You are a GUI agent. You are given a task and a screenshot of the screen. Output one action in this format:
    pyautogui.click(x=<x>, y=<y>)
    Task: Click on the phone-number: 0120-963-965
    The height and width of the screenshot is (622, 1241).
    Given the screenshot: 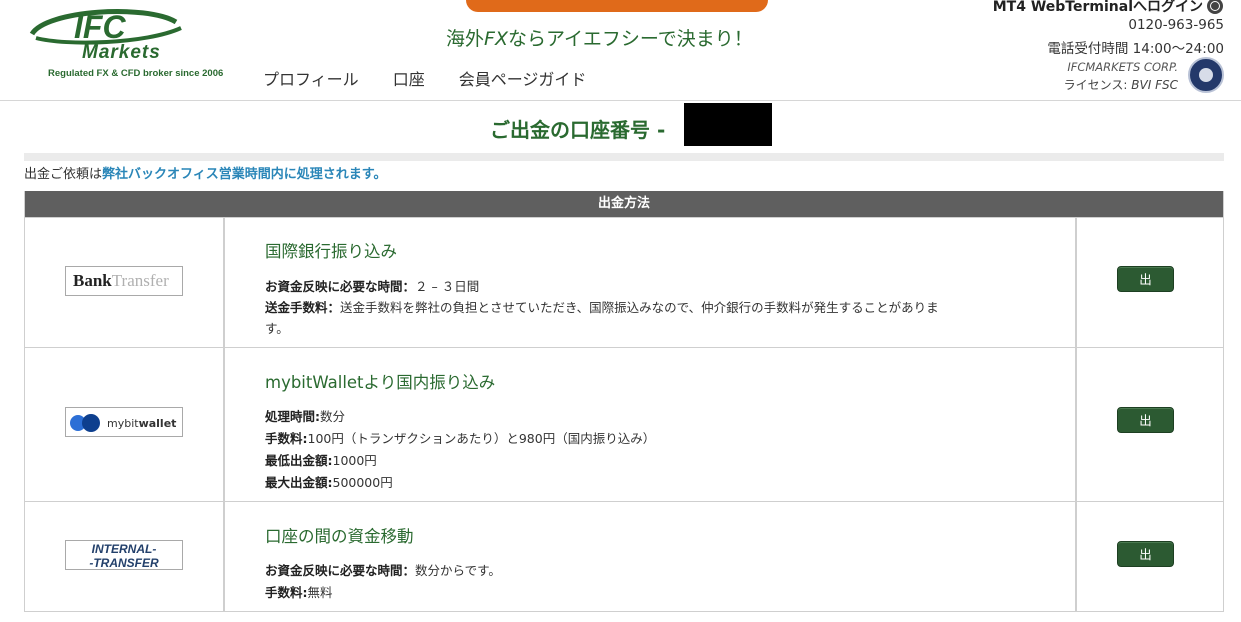 What is the action you would take?
    pyautogui.click(x=1176, y=25)
    